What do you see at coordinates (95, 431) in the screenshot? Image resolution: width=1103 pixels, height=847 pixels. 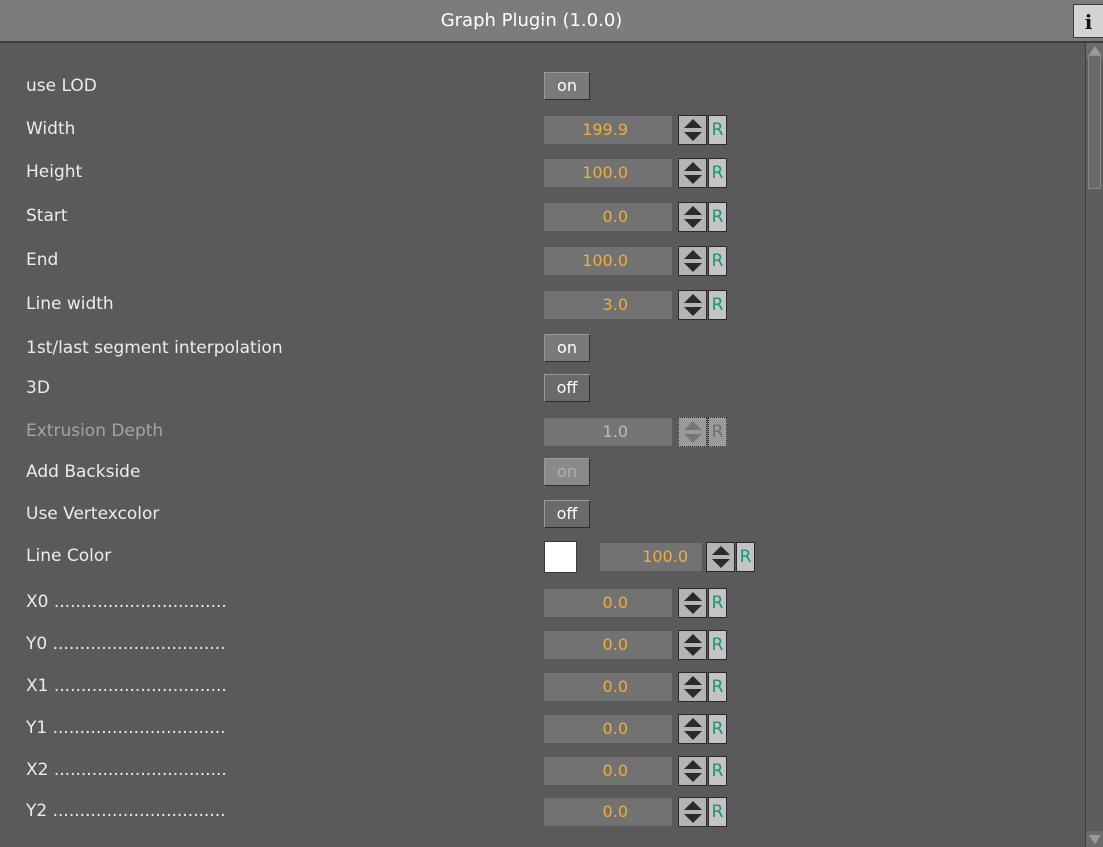 I see `extrusion-depth-label: Extrusion Depth` at bounding box center [95, 431].